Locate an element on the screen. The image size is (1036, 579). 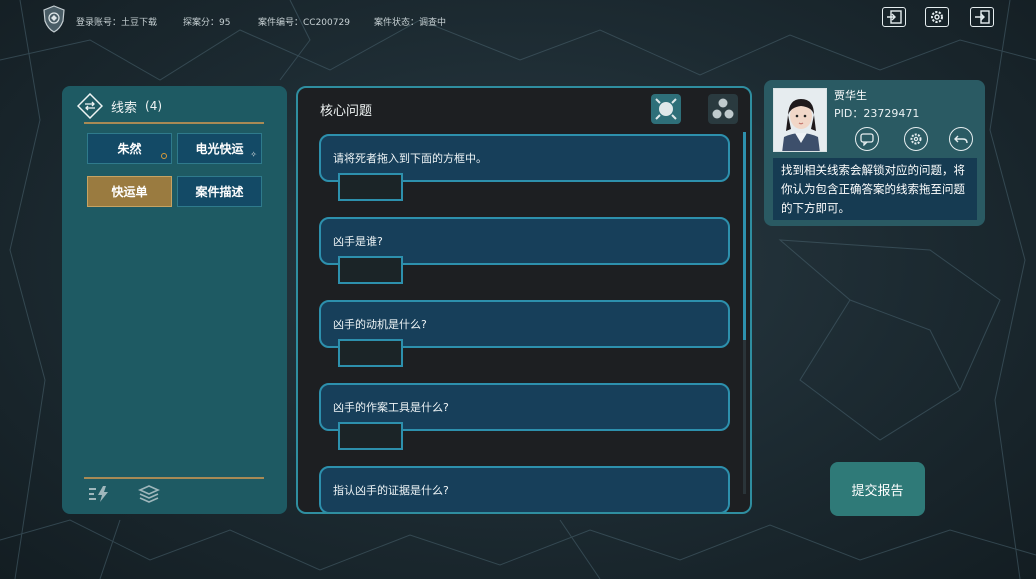
focus-circle-icon is located at coordinates (666, 109).